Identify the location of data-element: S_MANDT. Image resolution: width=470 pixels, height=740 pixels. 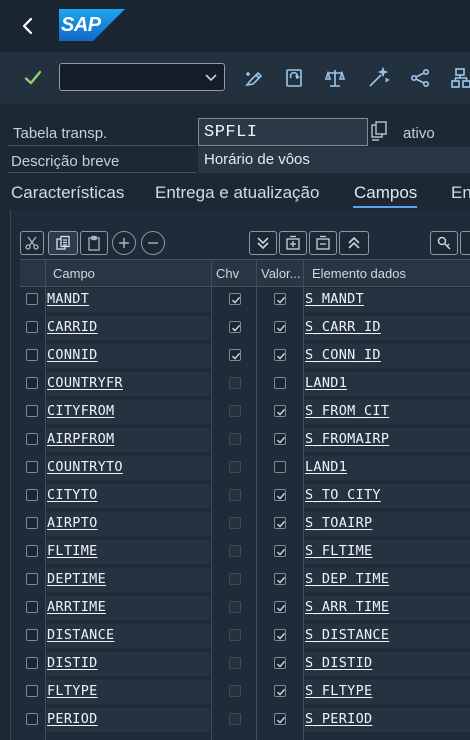
(334, 299).